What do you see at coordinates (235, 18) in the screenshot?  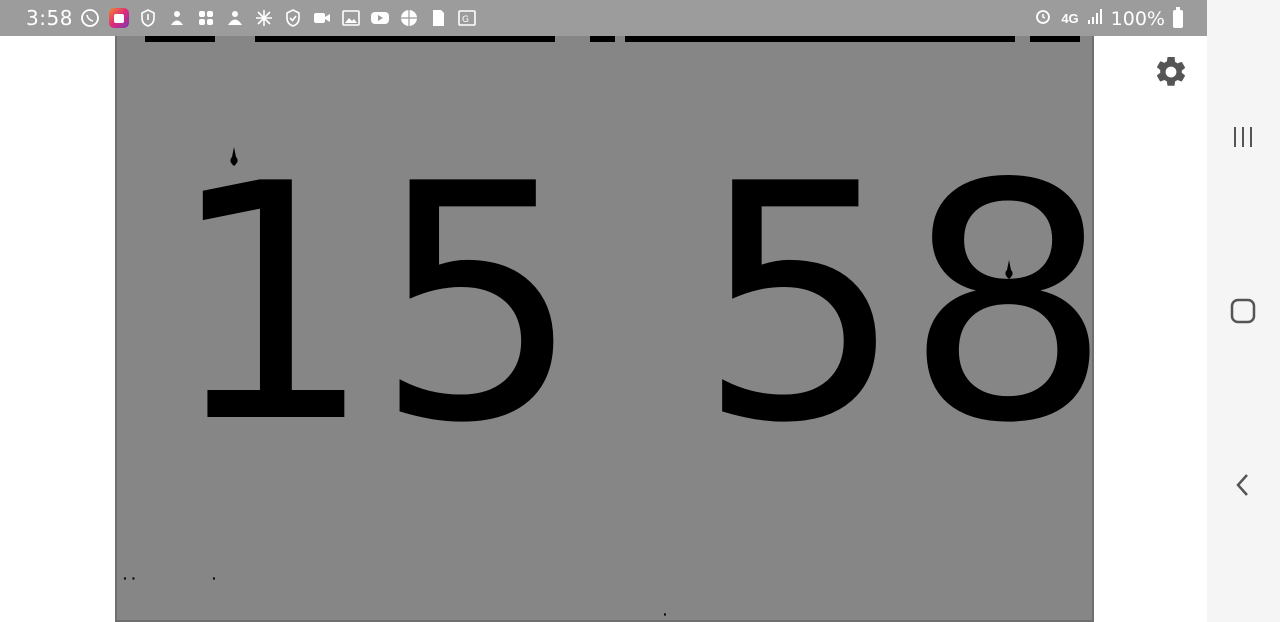 I see `cloud-person-icon` at bounding box center [235, 18].